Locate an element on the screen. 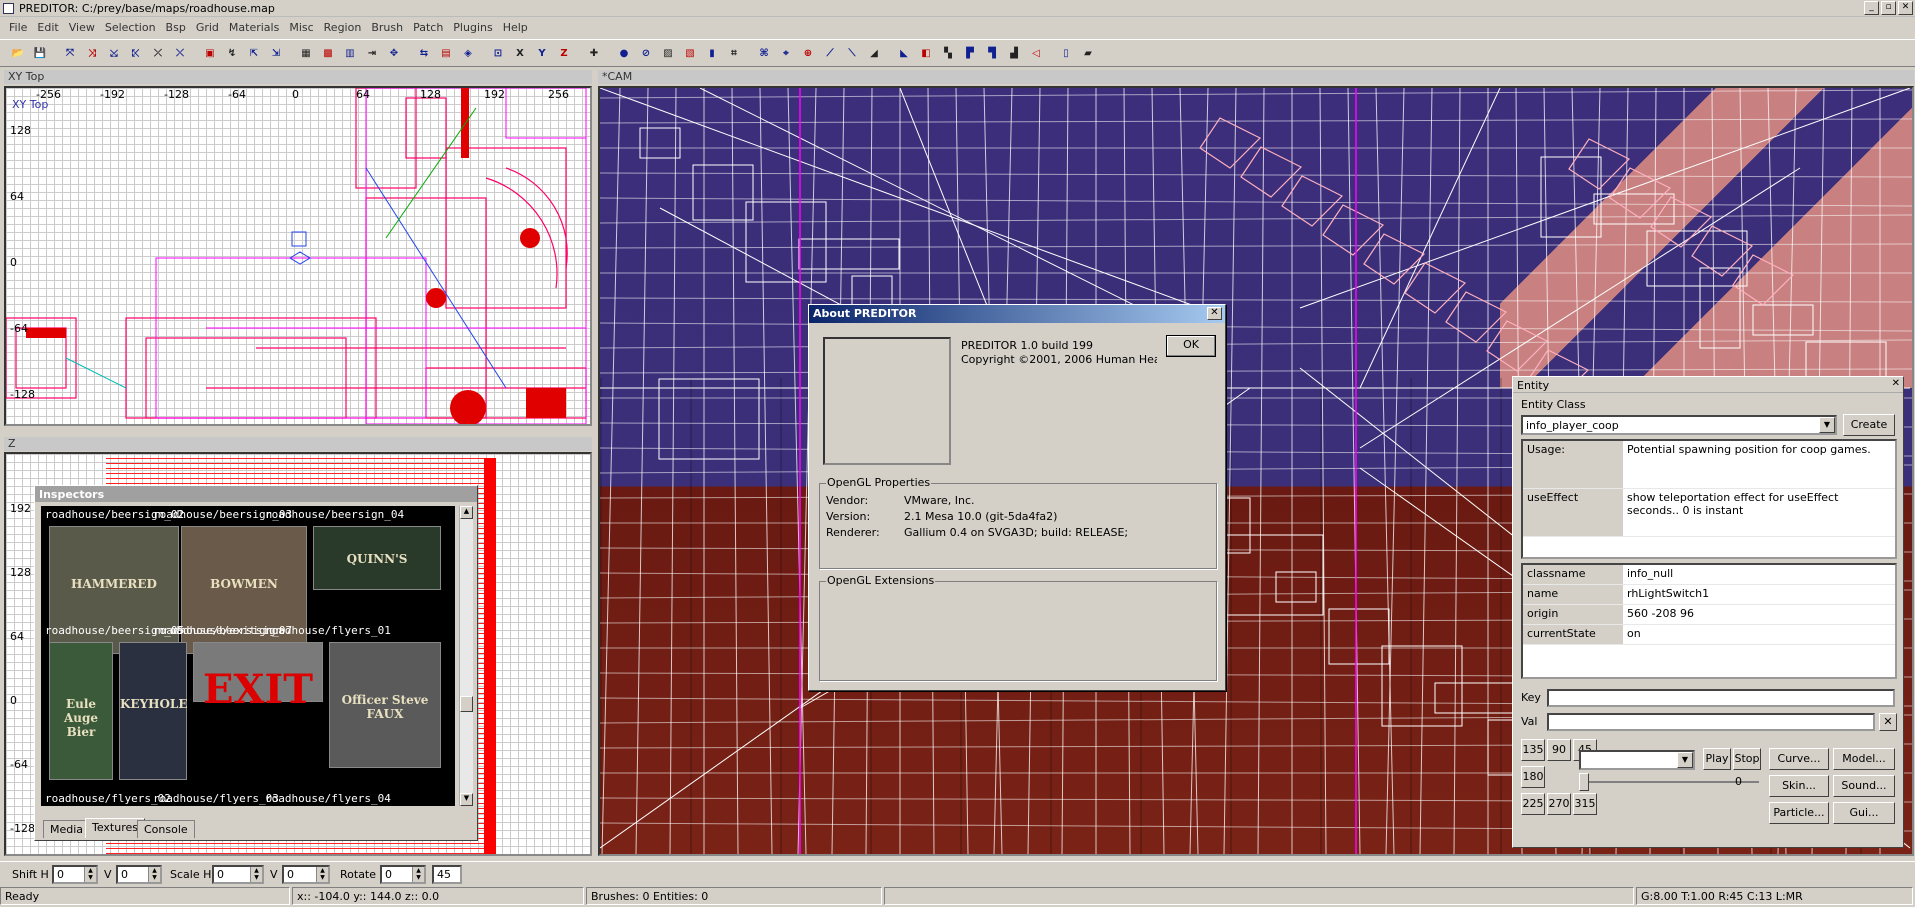 This screenshot has width=1915, height=907. ok-button: OK is located at coordinates (1191, 346).